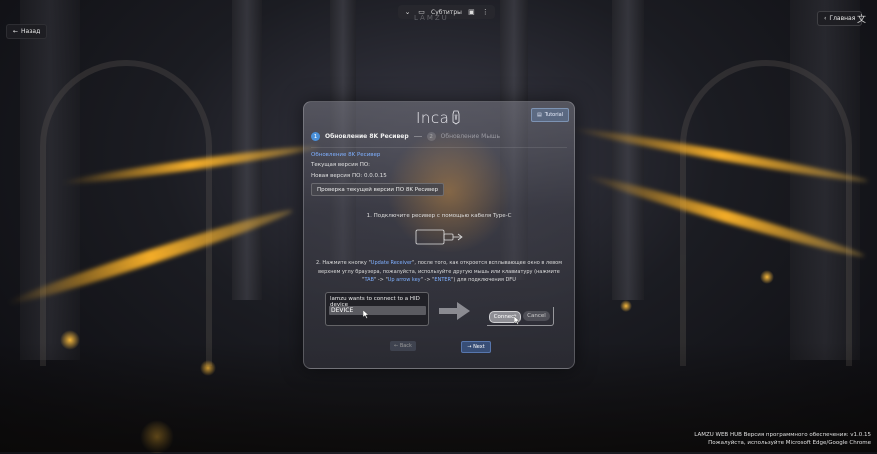  I want to click on step-1-number: 1, so click(315, 136).